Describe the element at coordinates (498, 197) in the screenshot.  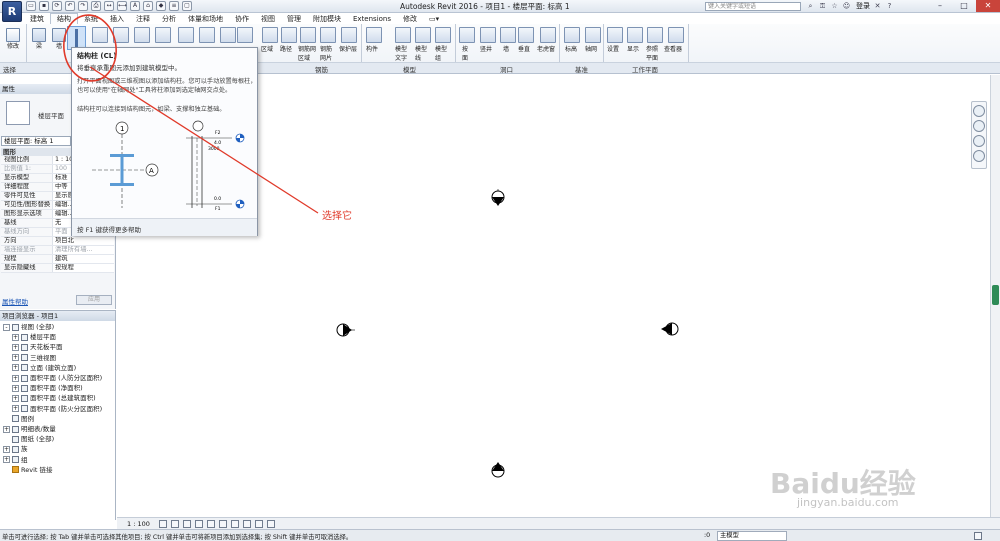
I see `elevation-marker-north` at that location.